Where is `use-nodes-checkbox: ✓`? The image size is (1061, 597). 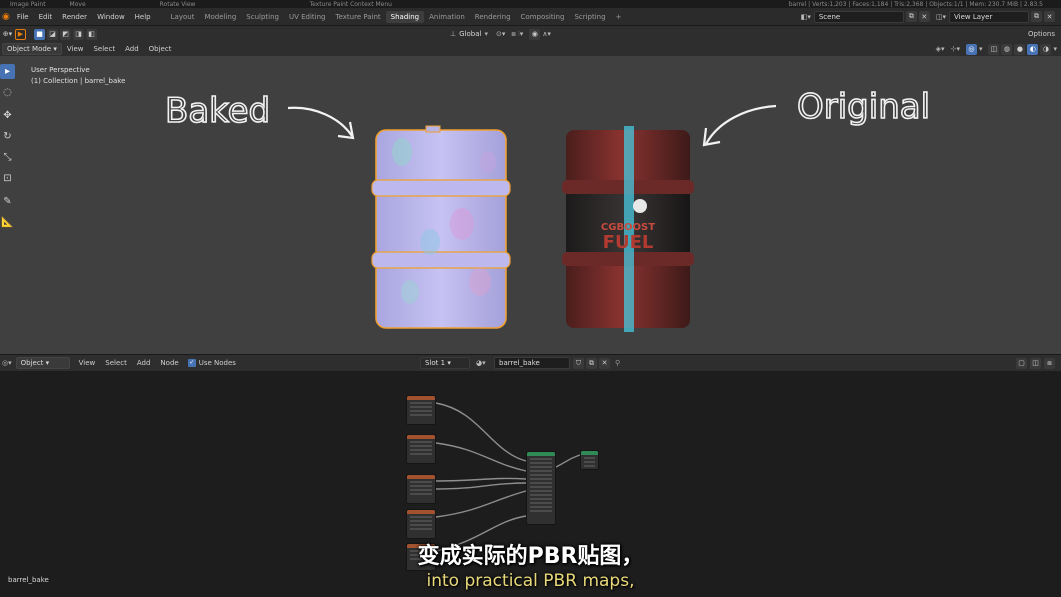
use-nodes-checkbox: ✓ is located at coordinates (191, 363).